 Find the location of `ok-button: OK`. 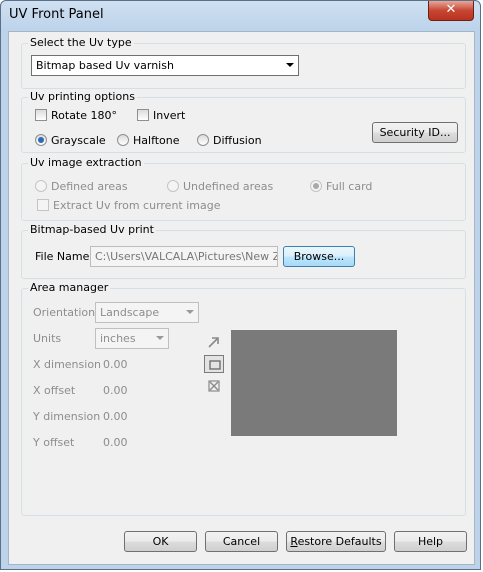

ok-button: OK is located at coordinates (160, 541).